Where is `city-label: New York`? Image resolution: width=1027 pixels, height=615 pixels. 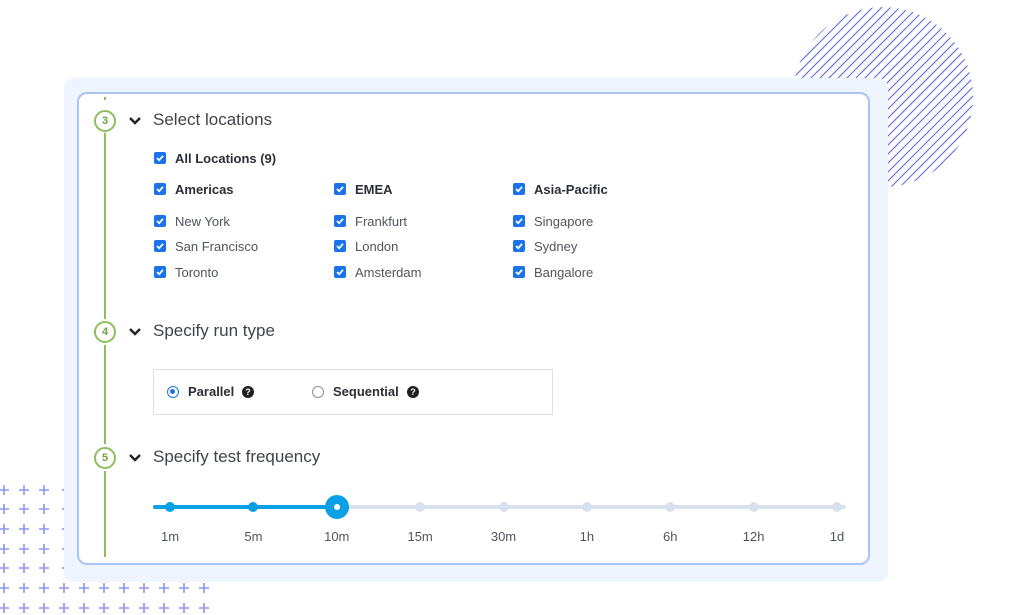 city-label: New York is located at coordinates (202, 221).